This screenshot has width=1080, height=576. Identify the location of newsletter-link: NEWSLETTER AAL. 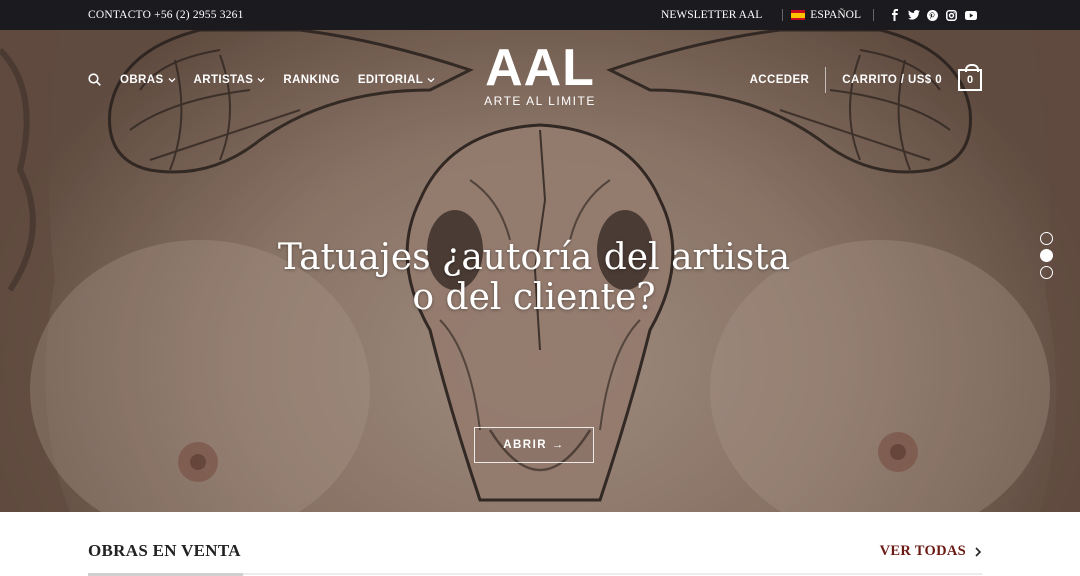
(711, 15).